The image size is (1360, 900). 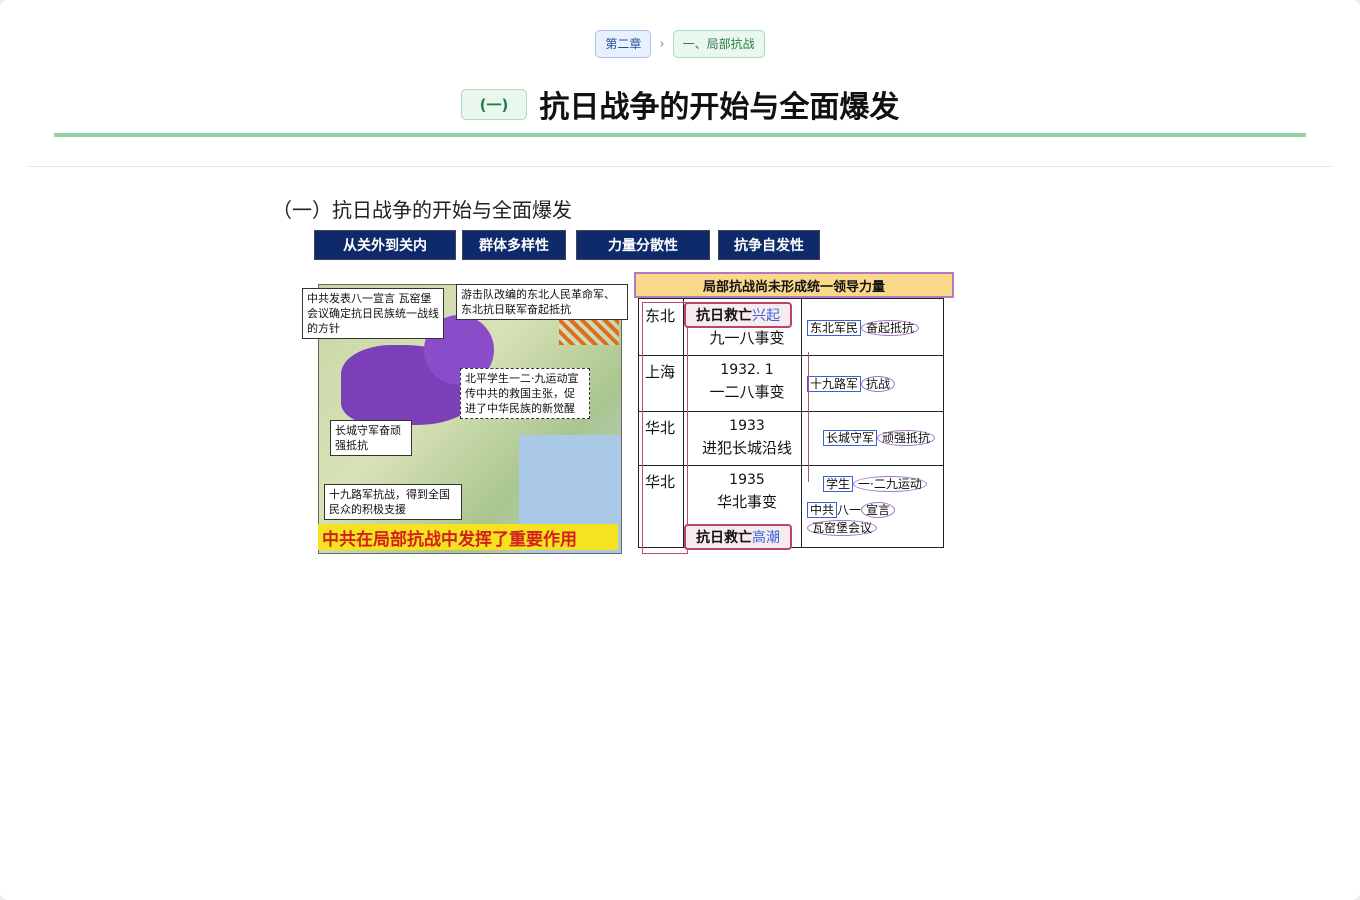 I want to click on map-callout-2: 游击队改编的东北人民革命军、东北抗日联军奋起抵抗, so click(x=542, y=302).